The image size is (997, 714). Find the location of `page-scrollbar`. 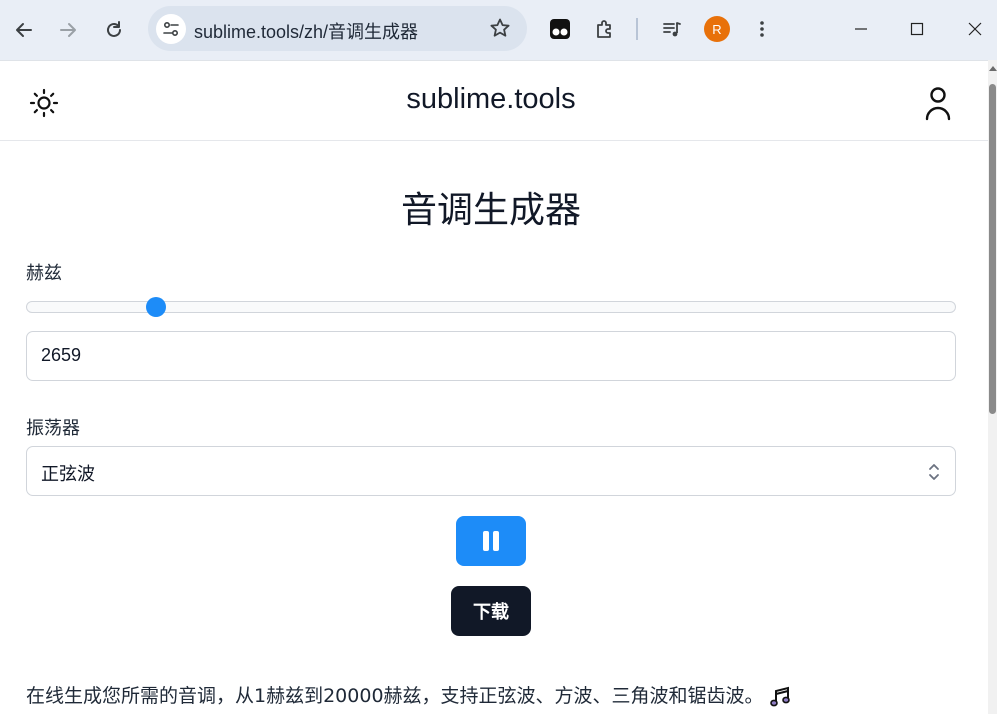

page-scrollbar is located at coordinates (992, 387).